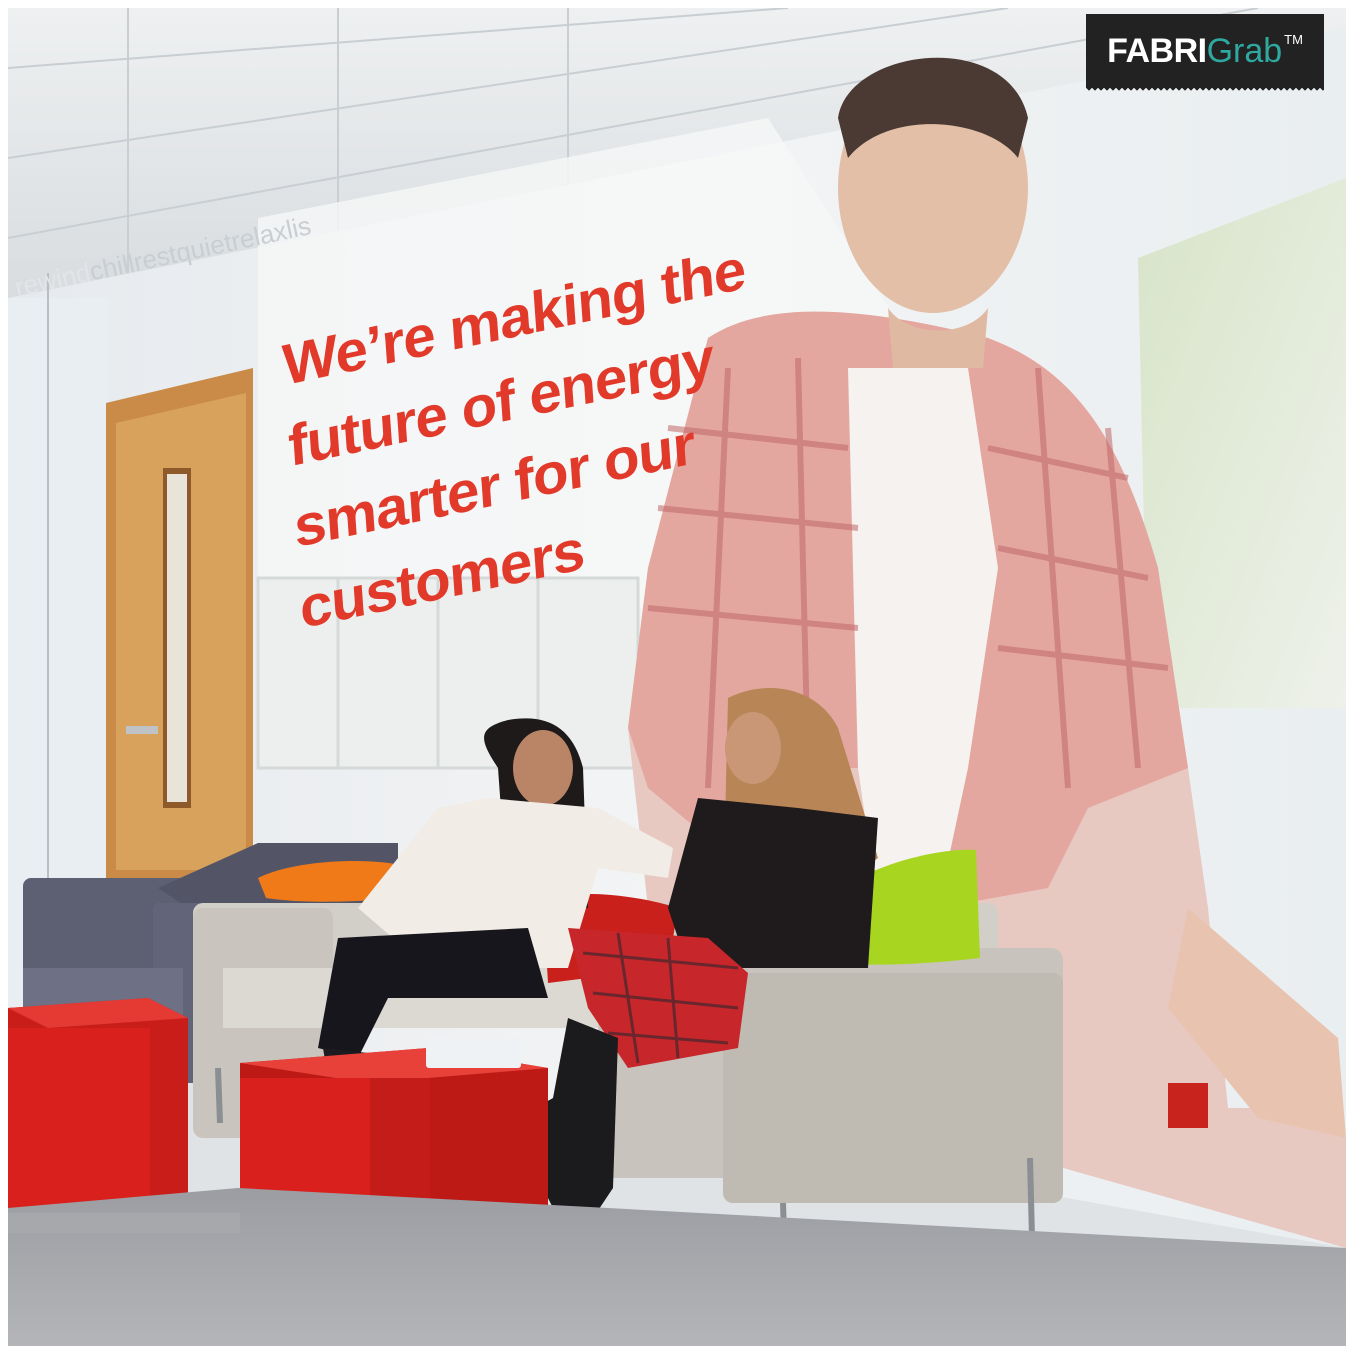 Image resolution: width=1347 pixels, height=1348 pixels. I want to click on fabrigrab-logo: FABRI Grab TM, so click(1205, 54).